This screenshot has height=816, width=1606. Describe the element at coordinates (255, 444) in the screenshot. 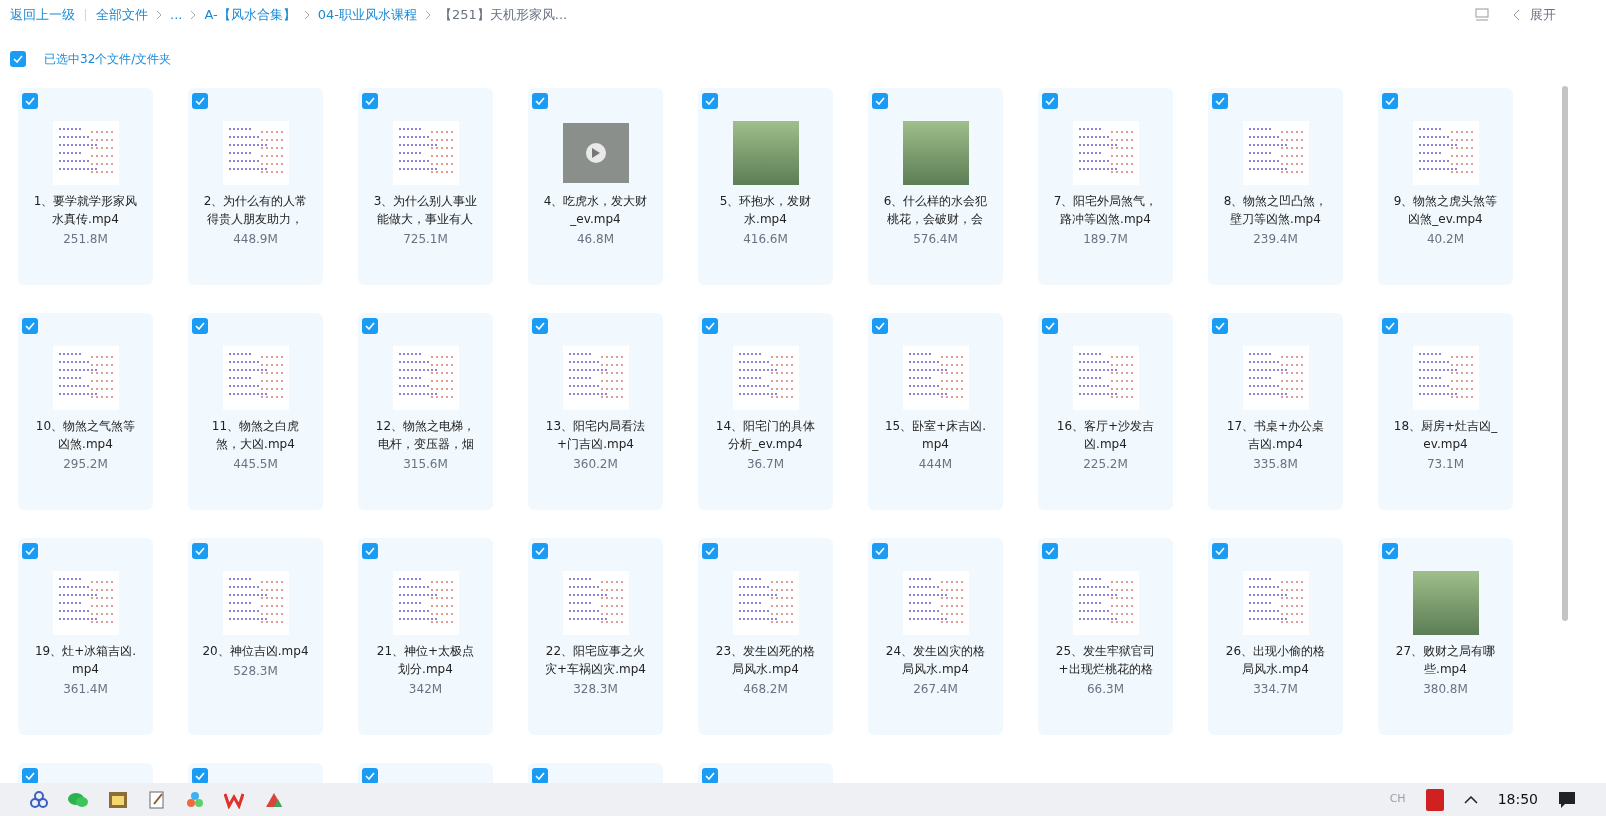

I see `file-name: 煞，大凶.mp4` at that location.